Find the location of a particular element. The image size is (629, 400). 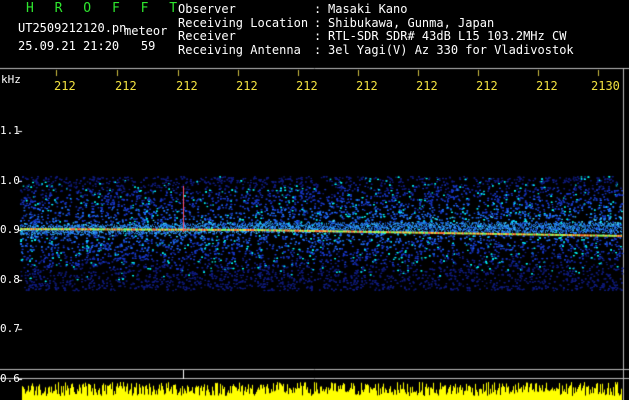

info-label: Receiver is located at coordinates (207, 36).